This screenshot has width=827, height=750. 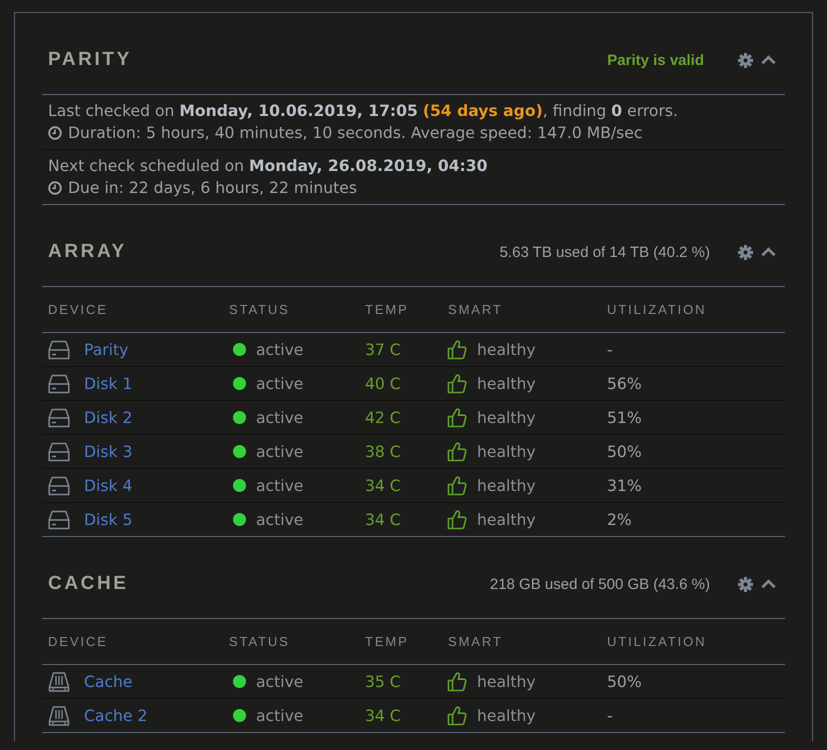 What do you see at coordinates (619, 519) in the screenshot?
I see `utilization-text: 2%` at bounding box center [619, 519].